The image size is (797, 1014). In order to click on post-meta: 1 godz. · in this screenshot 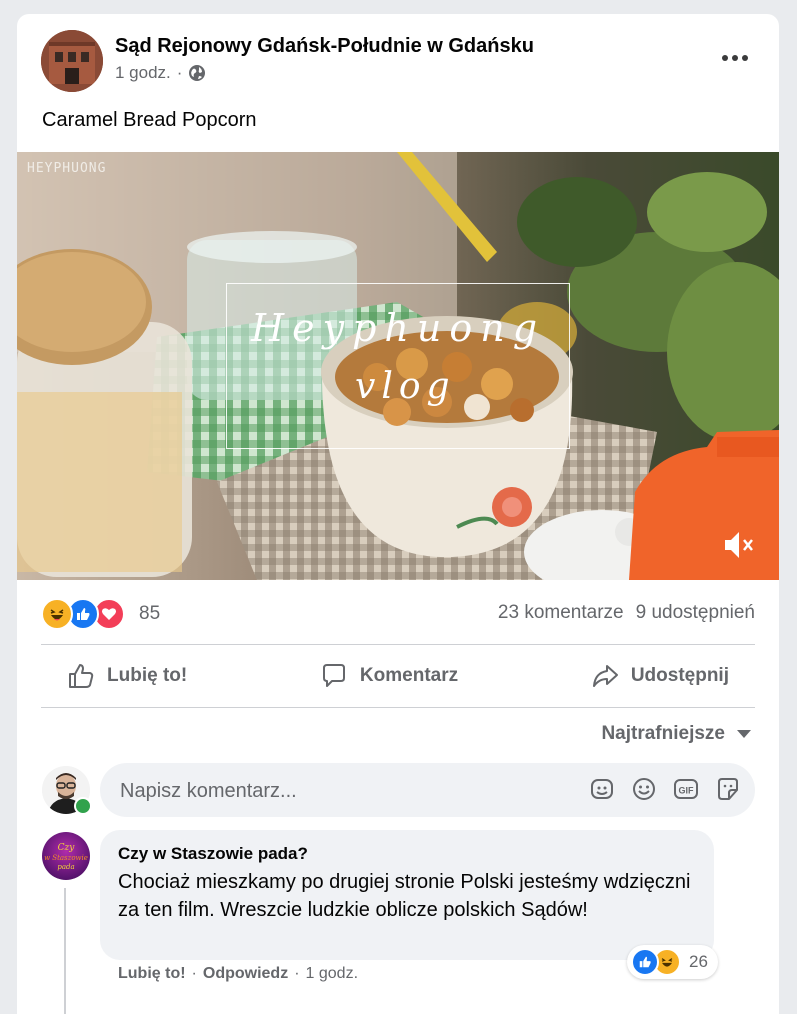, I will do `click(160, 73)`.